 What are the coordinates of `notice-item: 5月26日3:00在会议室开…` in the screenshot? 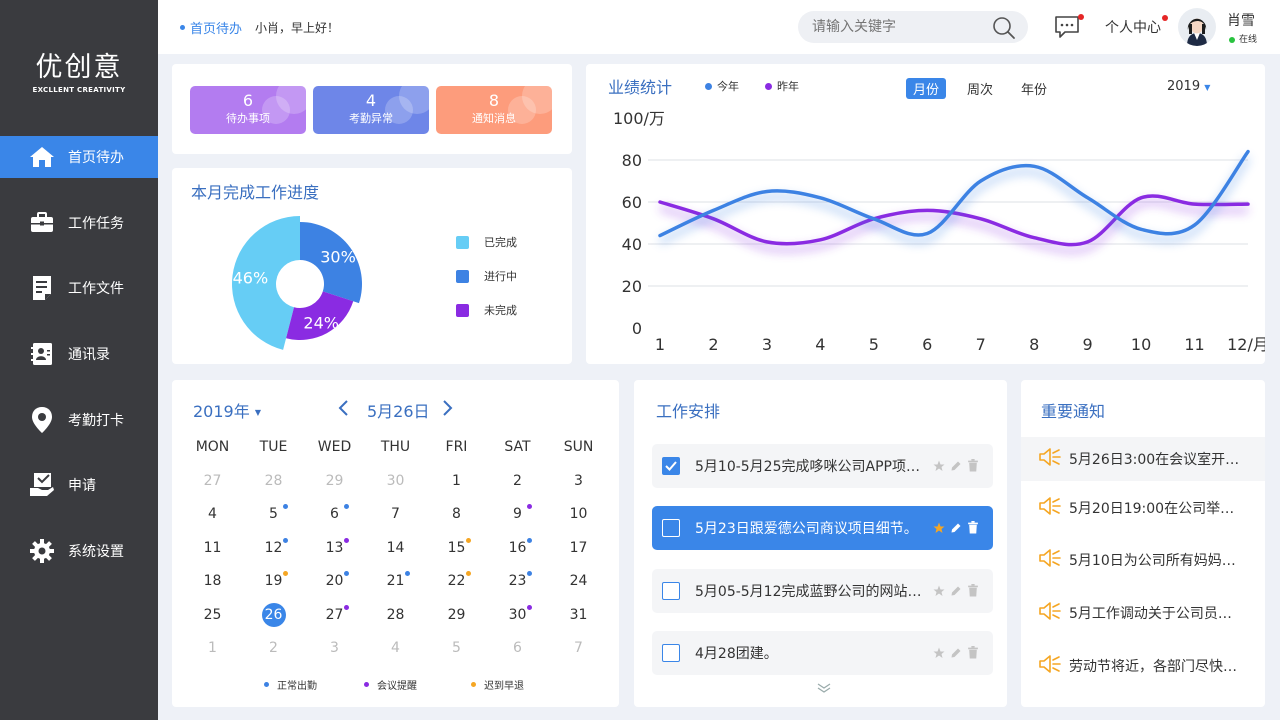 It's located at (1143, 459).